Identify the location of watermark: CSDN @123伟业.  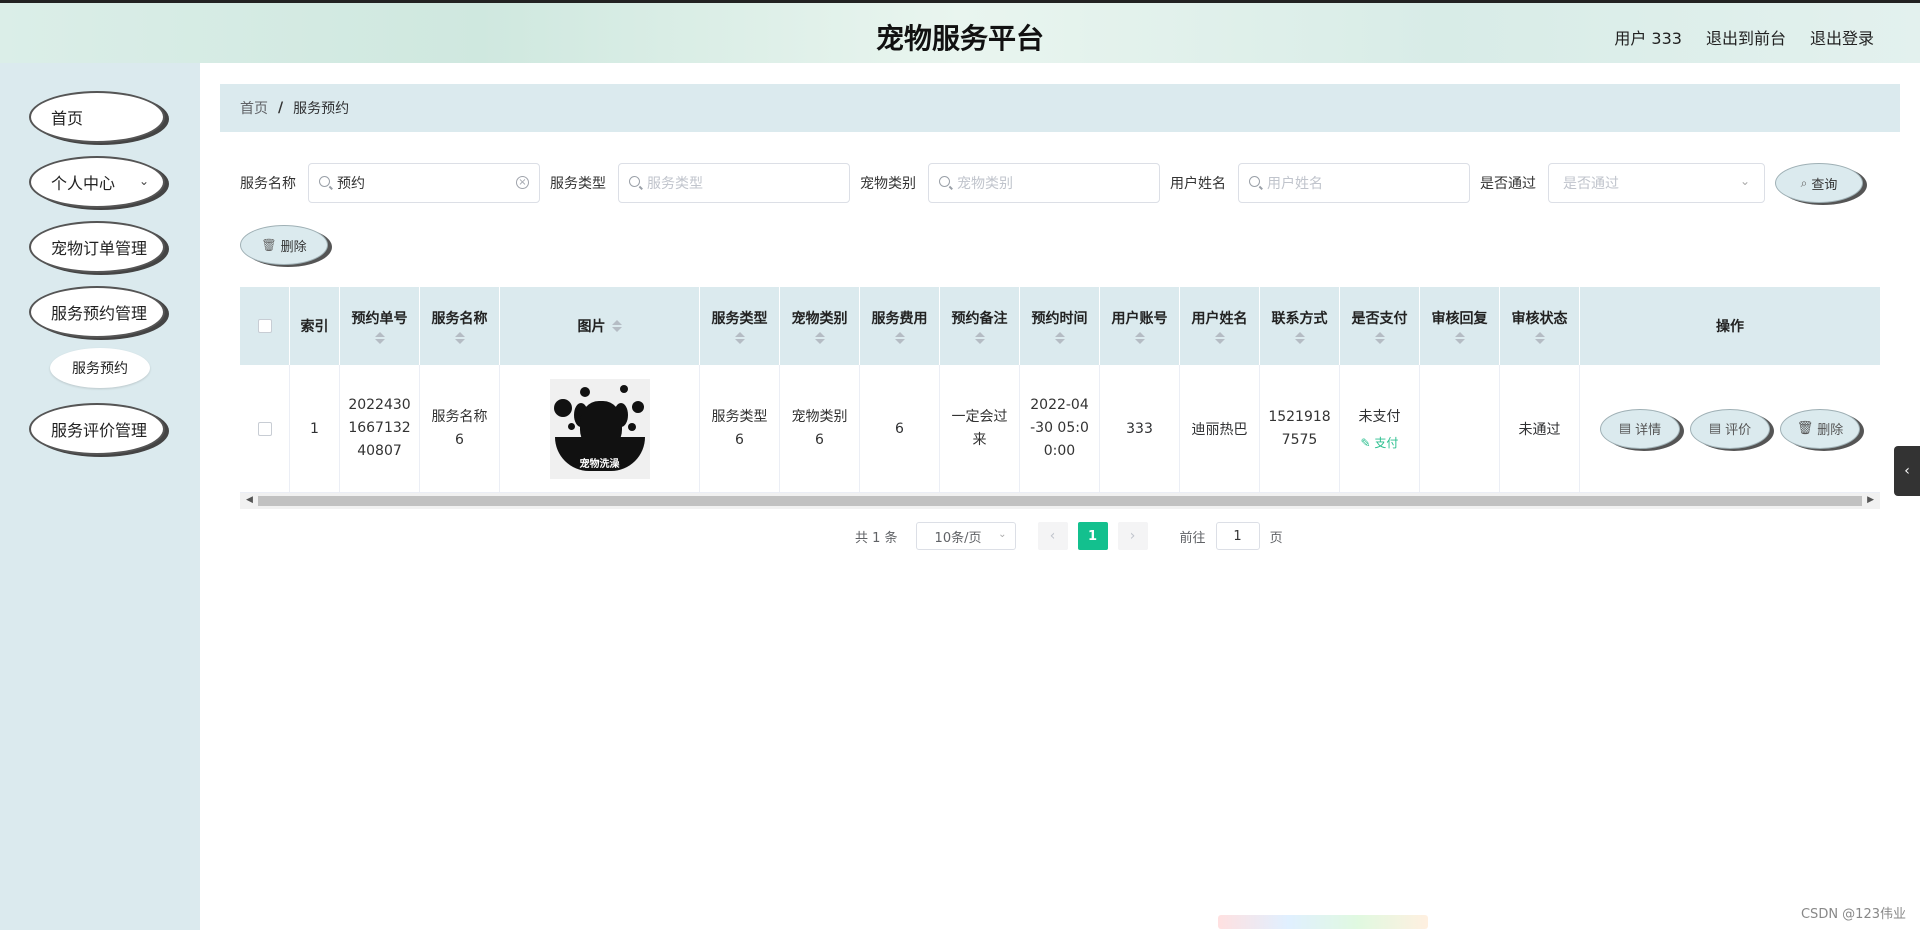
(1853, 914).